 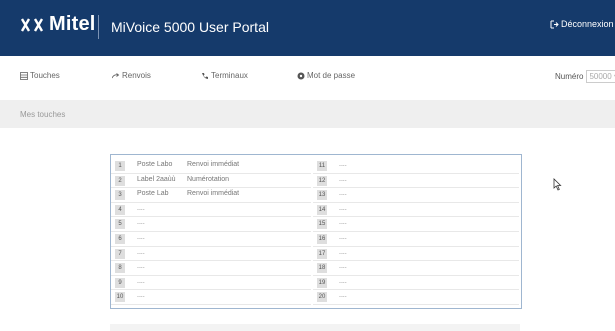 I want to click on key-number: 16, so click(x=322, y=238).